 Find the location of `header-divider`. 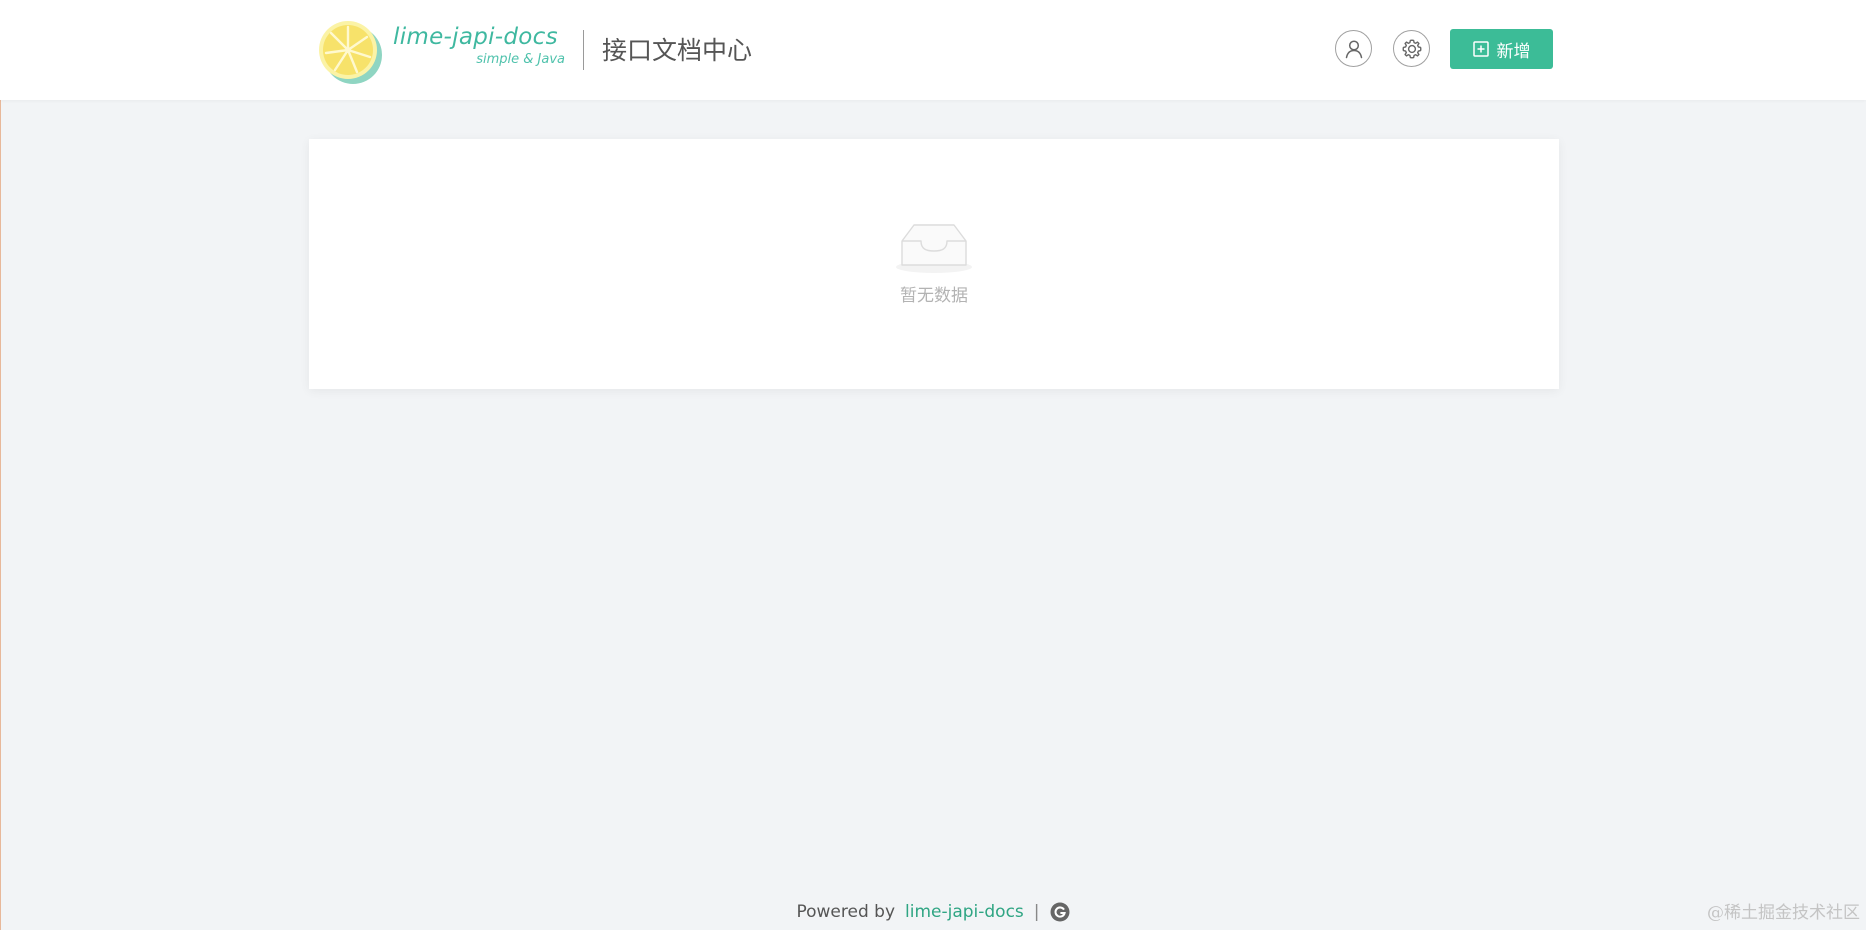

header-divider is located at coordinates (583, 50).